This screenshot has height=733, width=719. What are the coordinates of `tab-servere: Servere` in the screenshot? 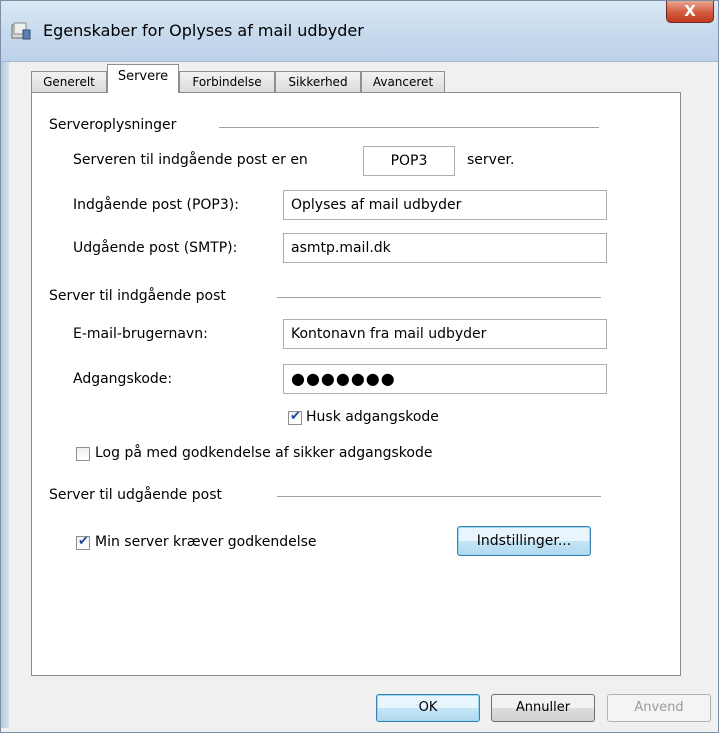 It's located at (143, 78).